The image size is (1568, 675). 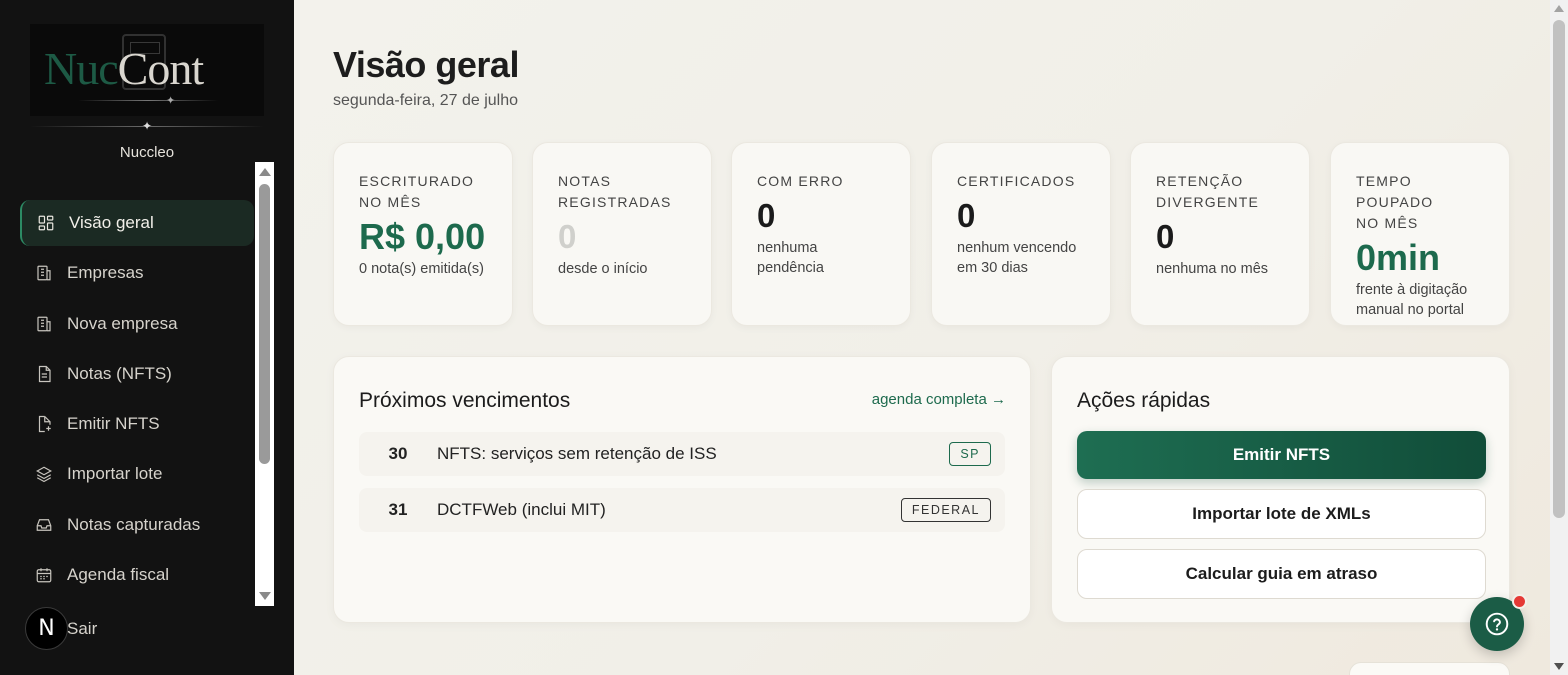 What do you see at coordinates (1021, 234) in the screenshot?
I see `stat-card-certificados: CERTIFICADOS 0 nenhum vencendo em 30 dias` at bounding box center [1021, 234].